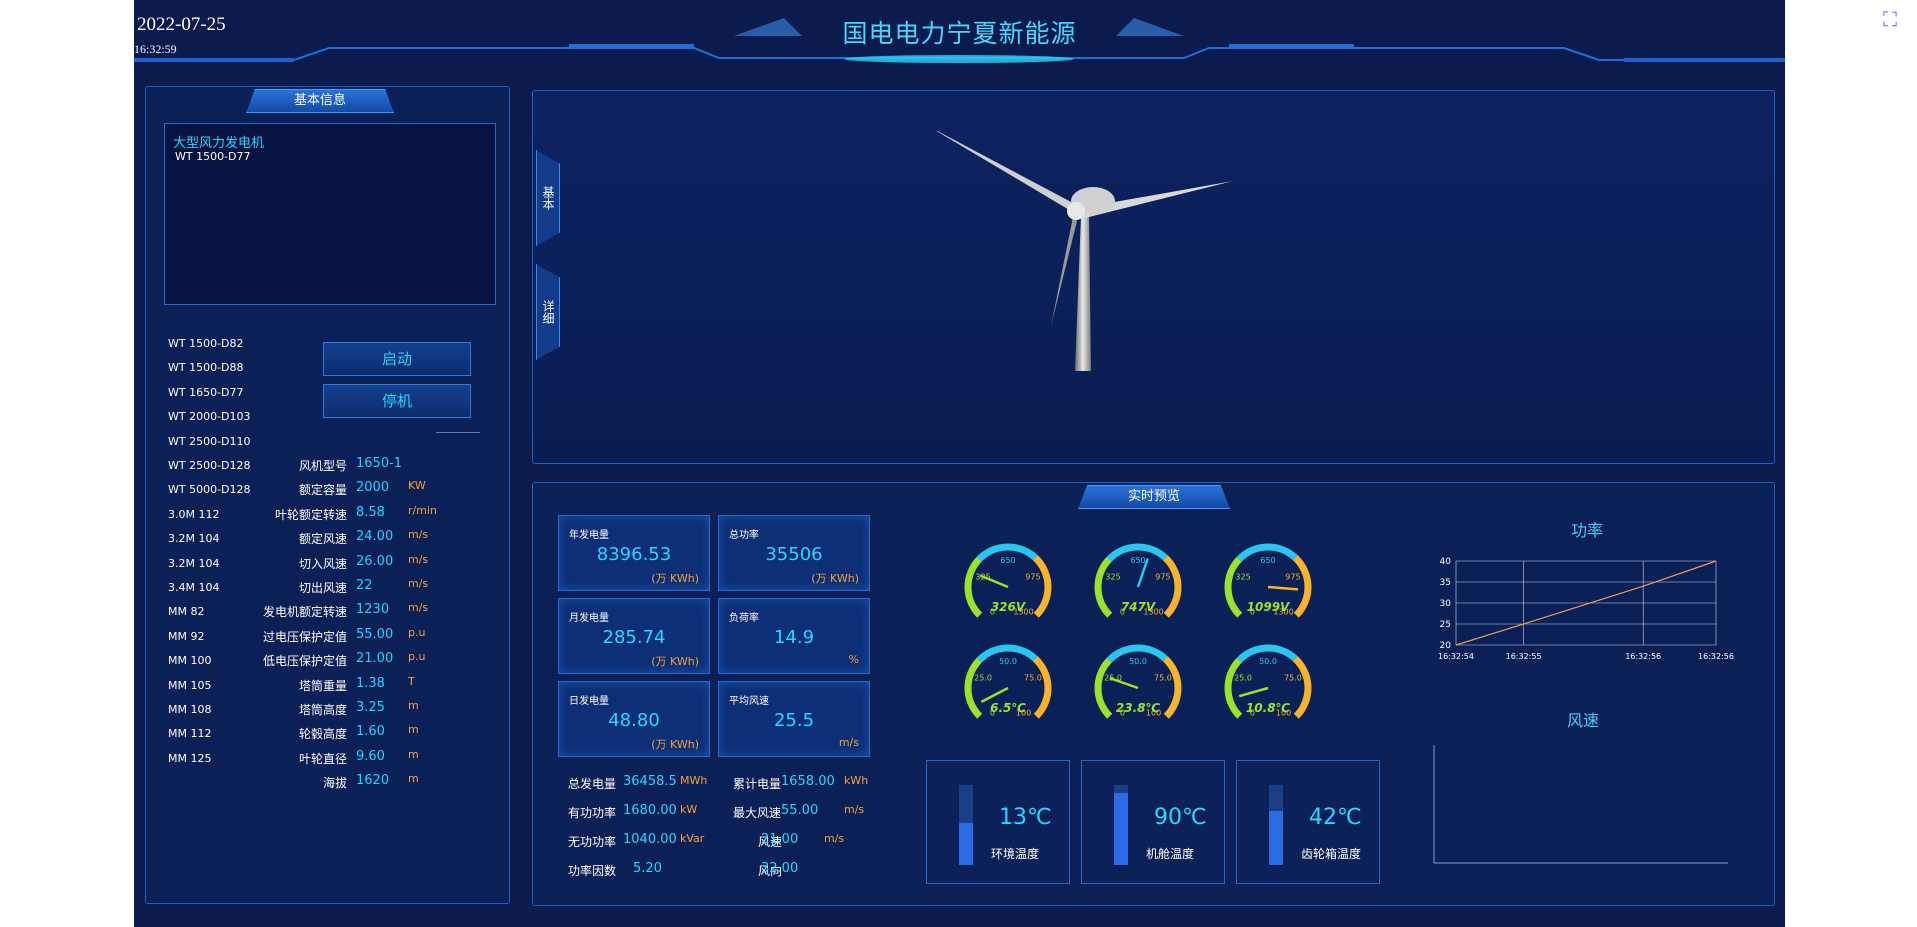 The image size is (1917, 927). I want to click on card-title: 月发电量, so click(589, 618).